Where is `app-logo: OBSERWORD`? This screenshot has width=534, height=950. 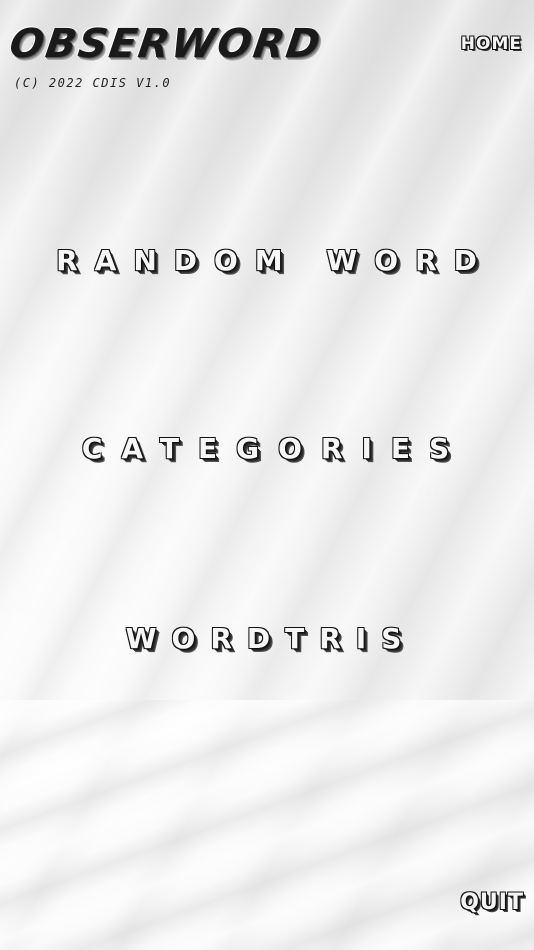
app-logo: OBSERWORD is located at coordinates (165, 44).